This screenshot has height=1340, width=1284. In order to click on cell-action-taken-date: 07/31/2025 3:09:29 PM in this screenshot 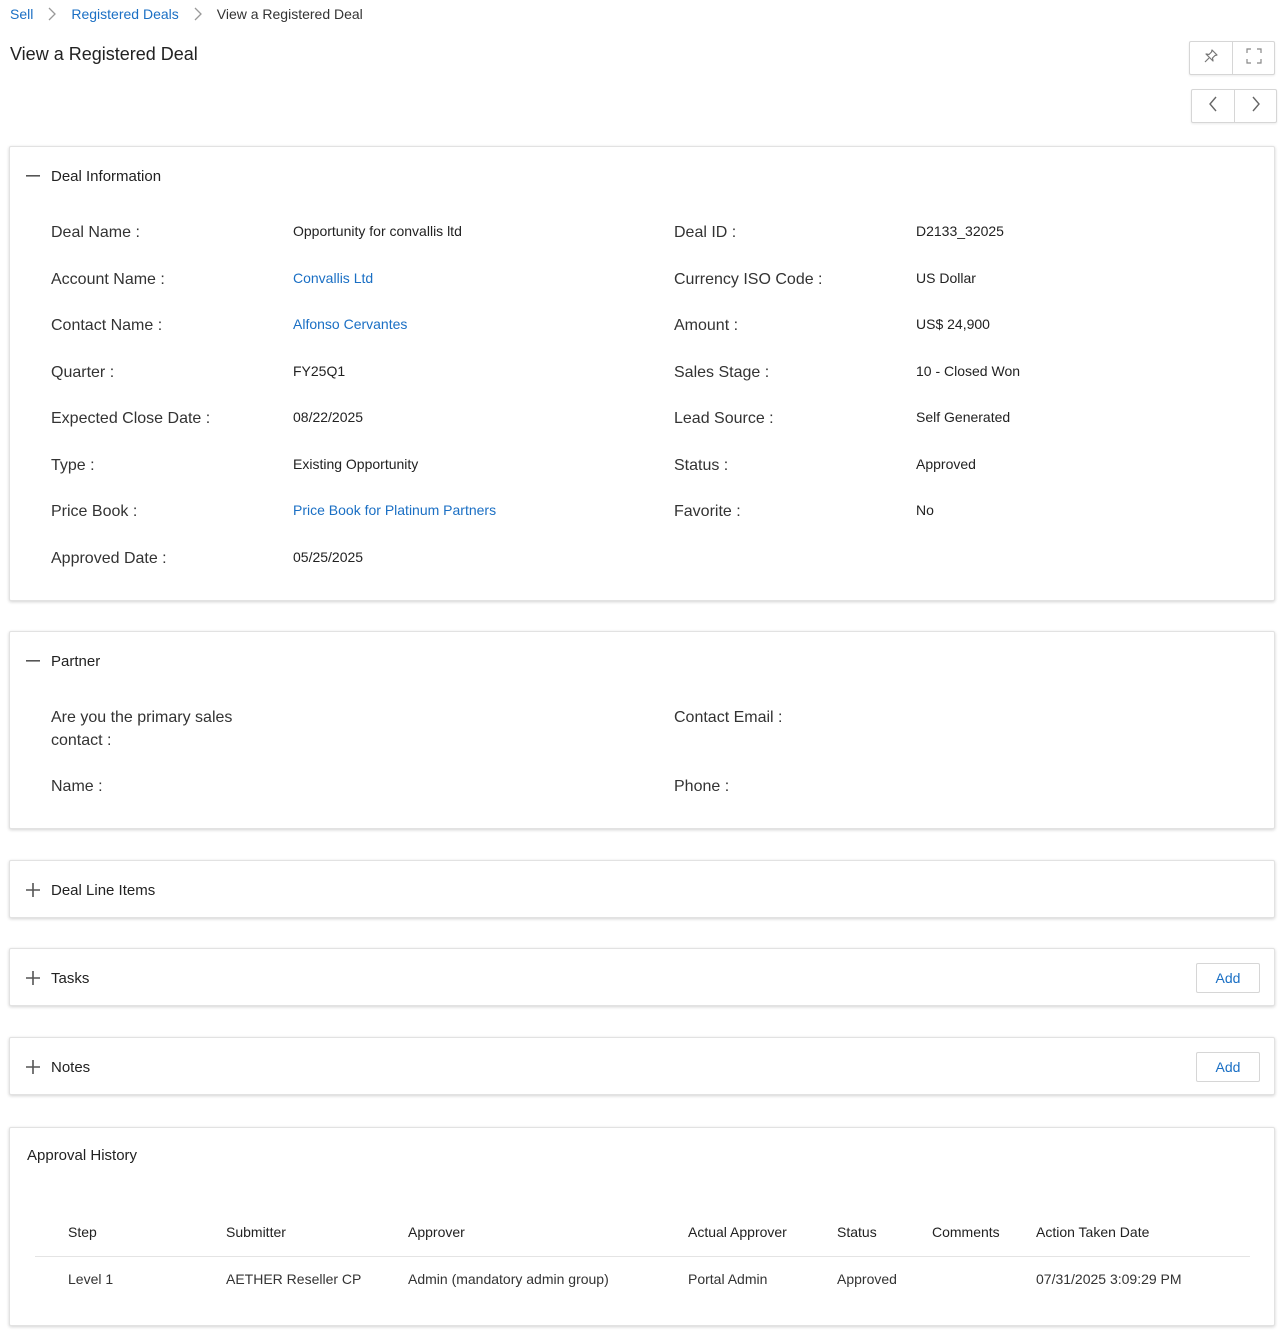, I will do `click(1109, 1279)`.